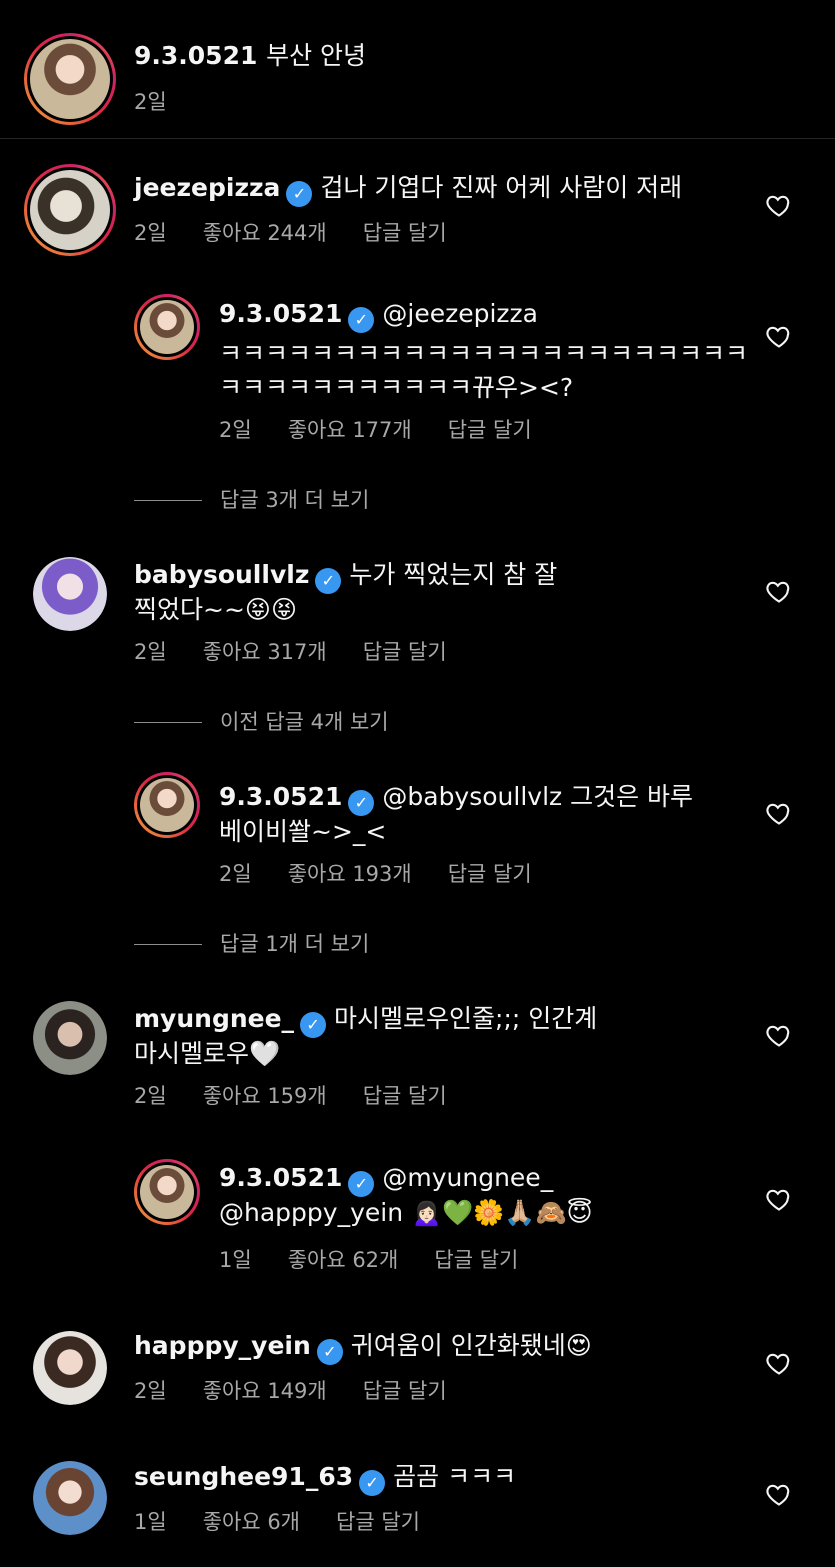 The width and height of the screenshot is (835, 1567). I want to click on comment-text: 찍었다~~😝😝, so click(216, 609).